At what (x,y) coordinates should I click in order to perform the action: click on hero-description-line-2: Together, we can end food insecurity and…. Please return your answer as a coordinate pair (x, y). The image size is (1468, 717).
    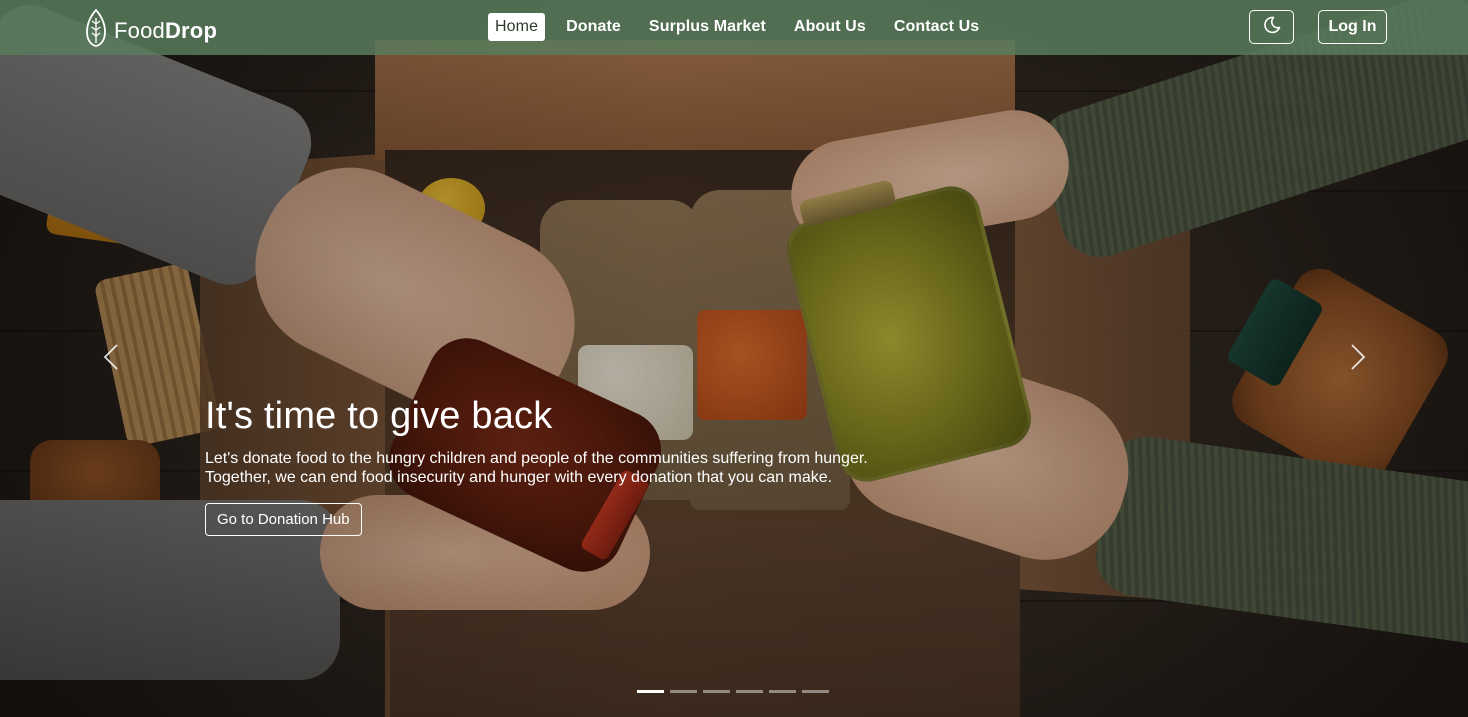
    Looking at the image, I should click on (519, 477).